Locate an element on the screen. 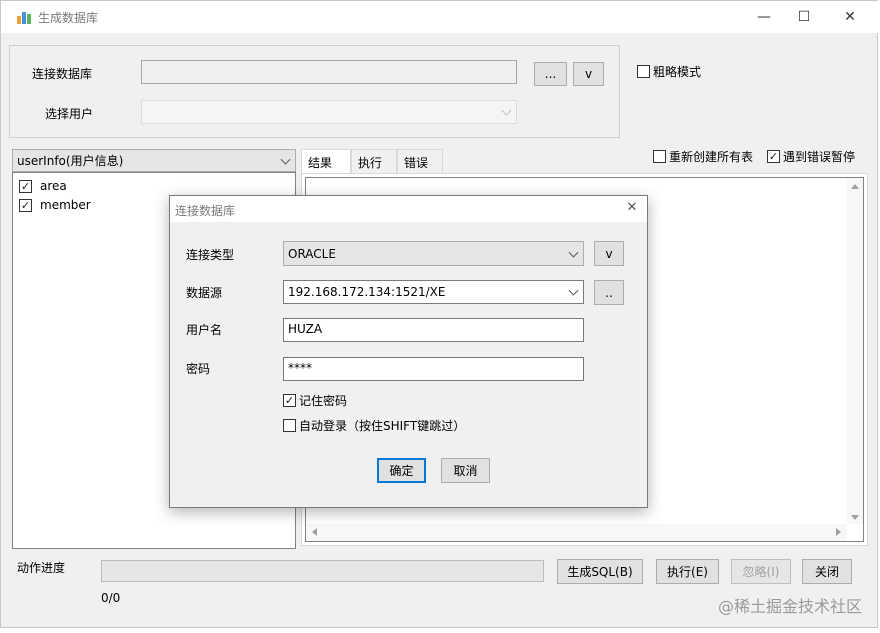 The width and height of the screenshot is (880, 633). scroll-down-icon is located at coordinates (855, 517).